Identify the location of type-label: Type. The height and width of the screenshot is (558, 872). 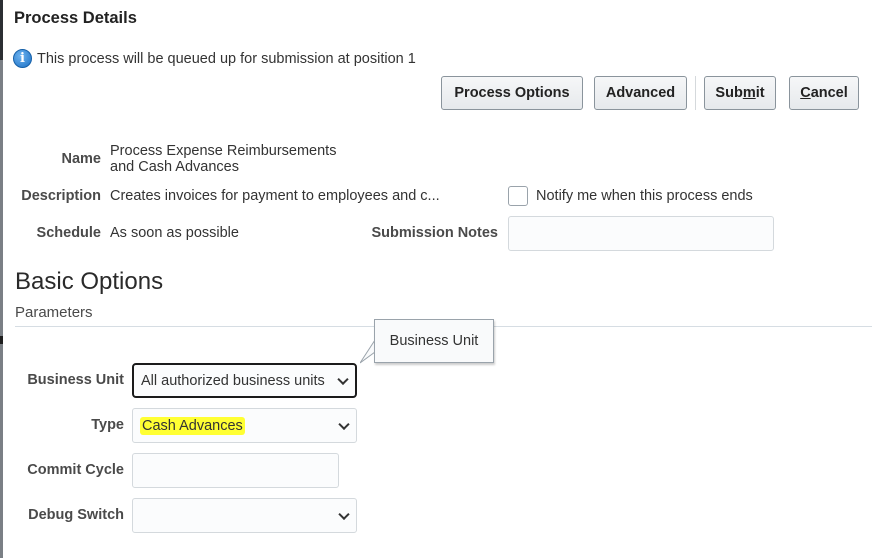
(107, 425).